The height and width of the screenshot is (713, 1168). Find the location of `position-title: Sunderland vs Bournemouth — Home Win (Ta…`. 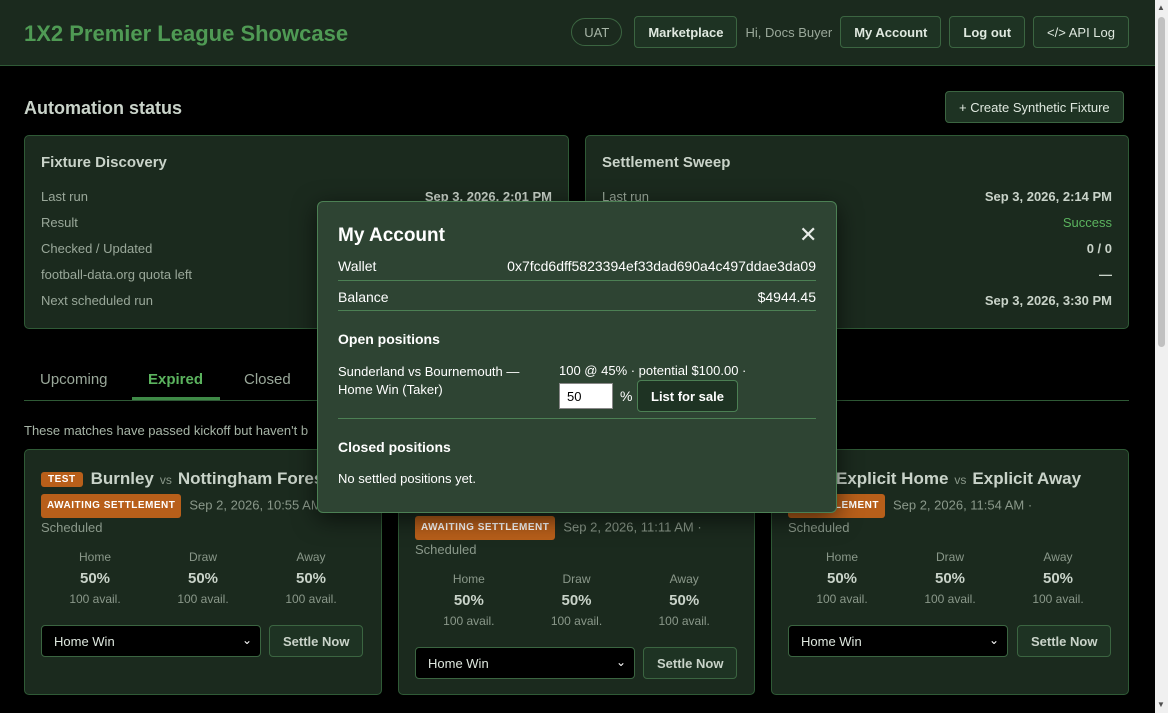

position-title: Sunderland vs Bournemouth — Home Win (Ta… is located at coordinates (429, 380).